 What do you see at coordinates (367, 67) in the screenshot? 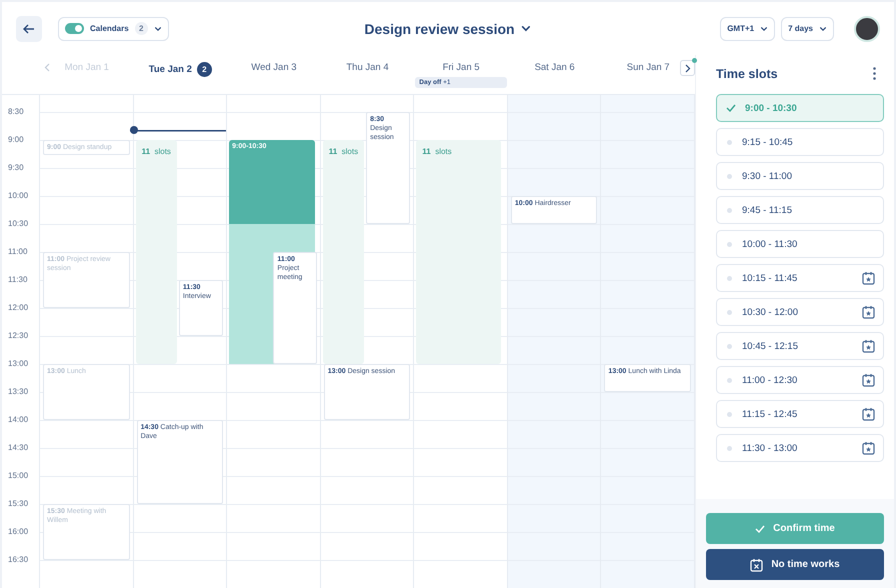
I see `day-tab: Thu Jan 4` at bounding box center [367, 67].